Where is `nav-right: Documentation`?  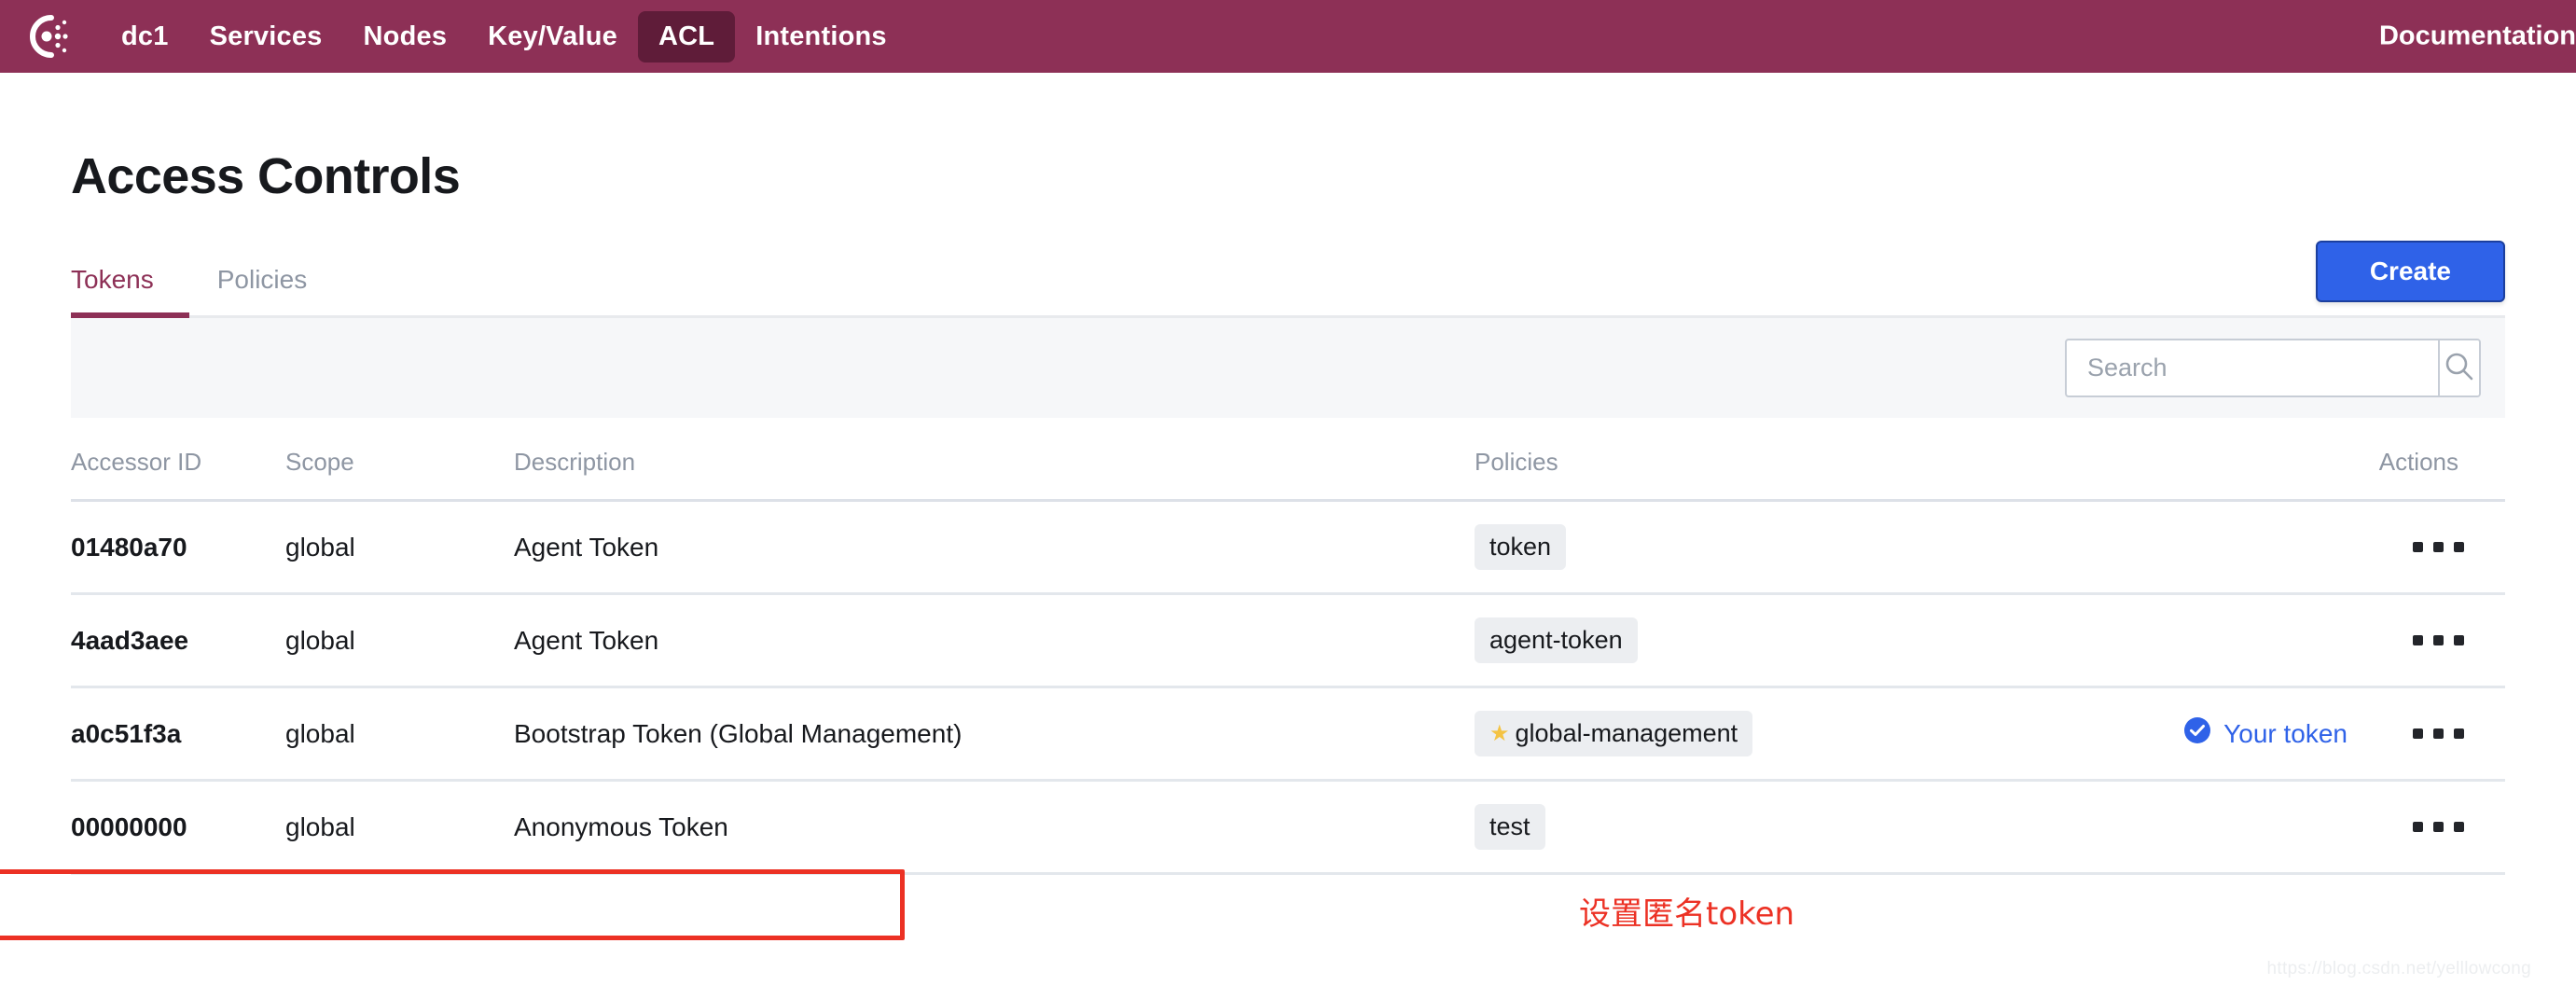 nav-right: Documentation is located at coordinates (2477, 36).